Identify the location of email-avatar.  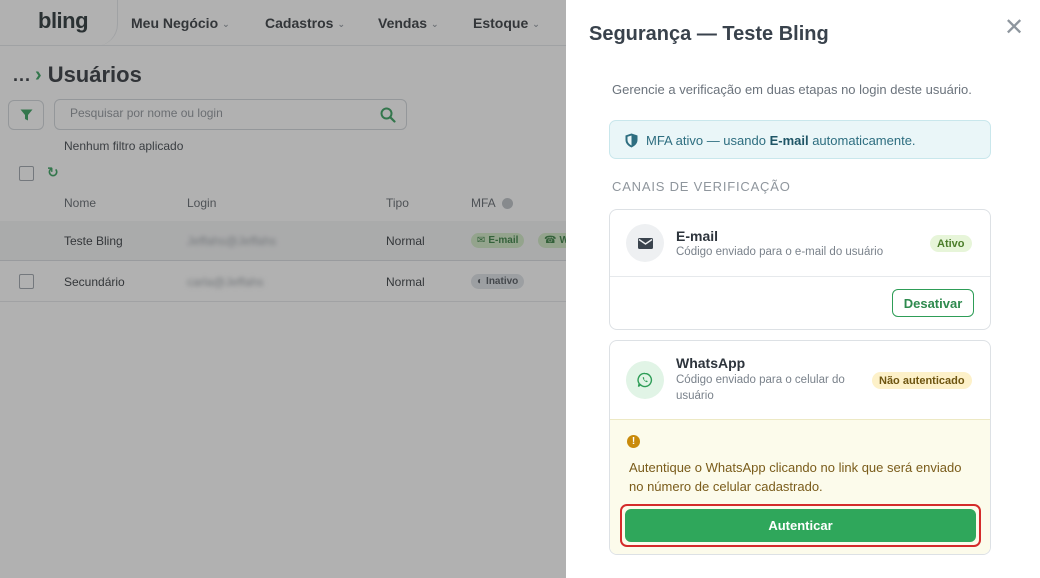
(645, 243).